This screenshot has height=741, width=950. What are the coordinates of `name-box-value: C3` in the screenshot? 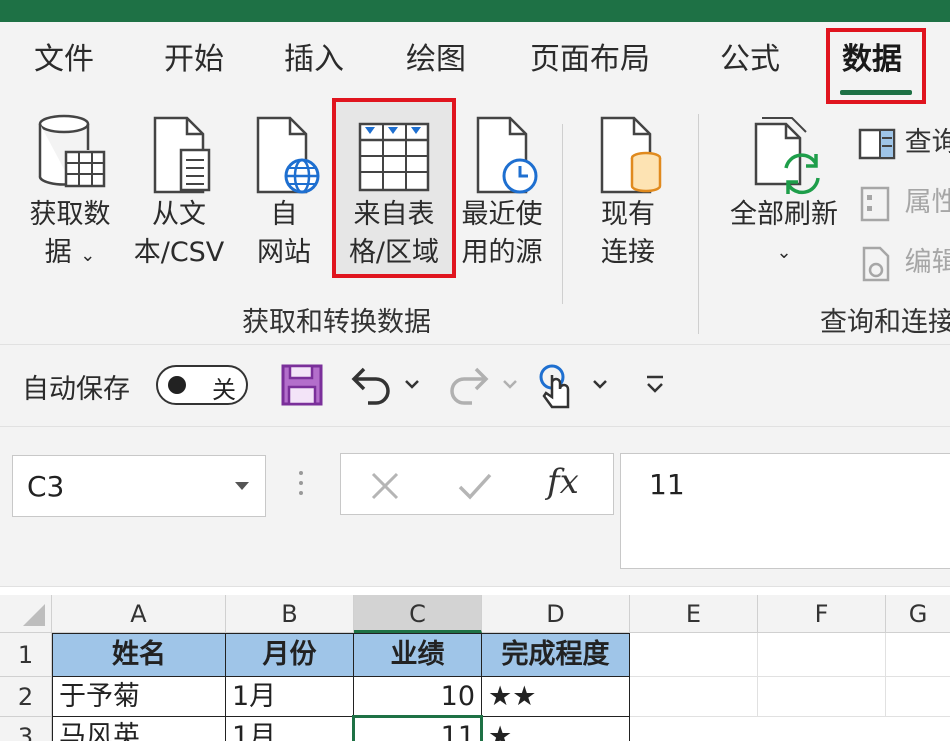 It's located at (46, 486).